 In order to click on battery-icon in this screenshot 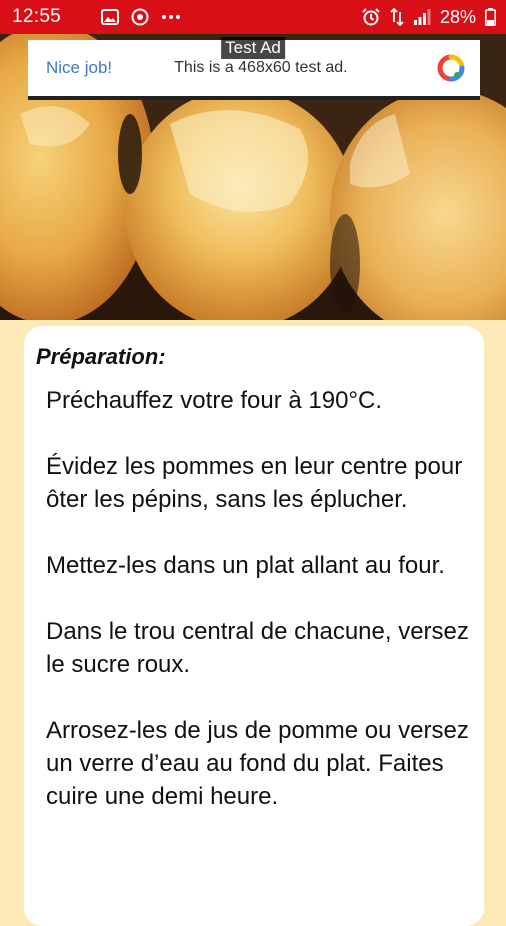, I will do `click(490, 17)`.